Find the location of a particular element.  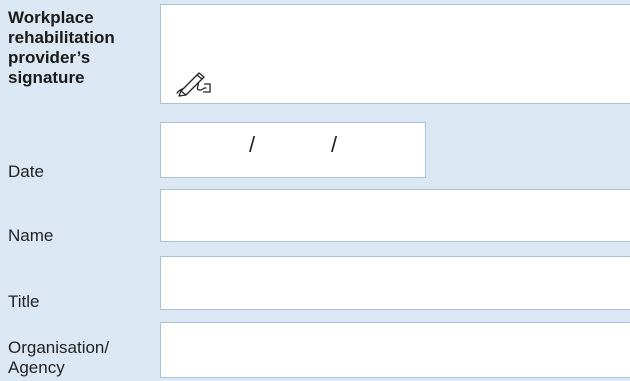

date-label: Date is located at coordinates (26, 171).